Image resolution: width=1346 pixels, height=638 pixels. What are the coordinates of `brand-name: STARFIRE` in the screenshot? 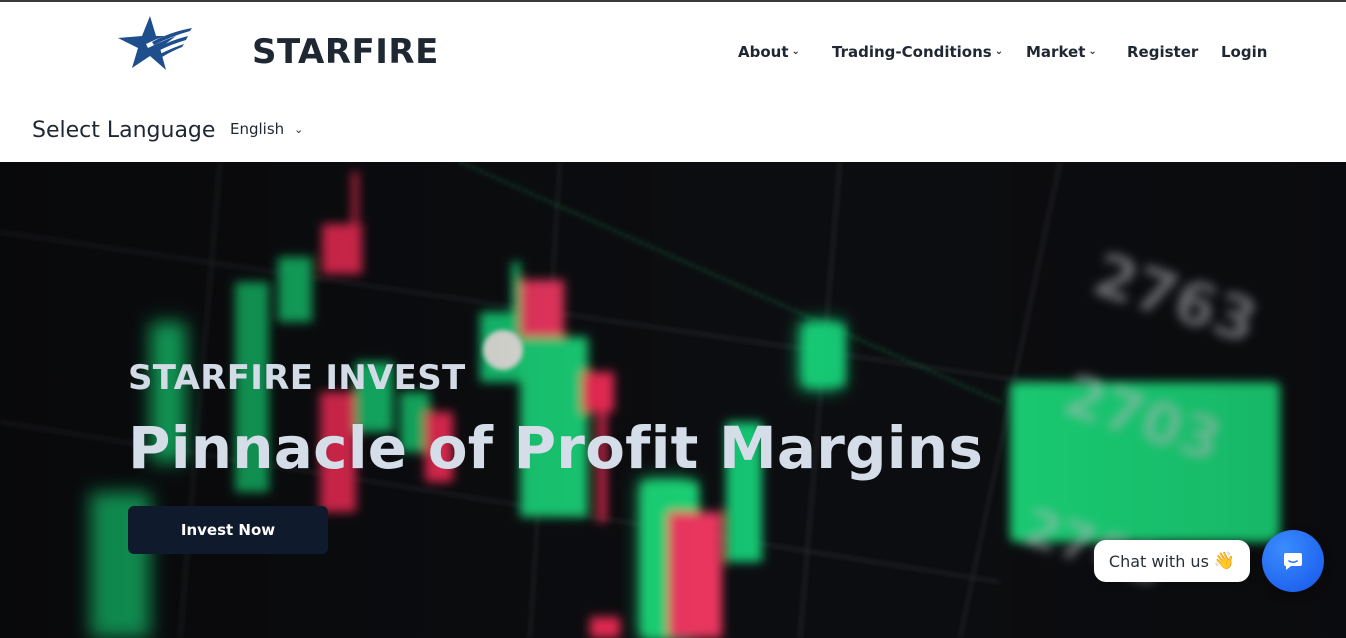 It's located at (345, 52).